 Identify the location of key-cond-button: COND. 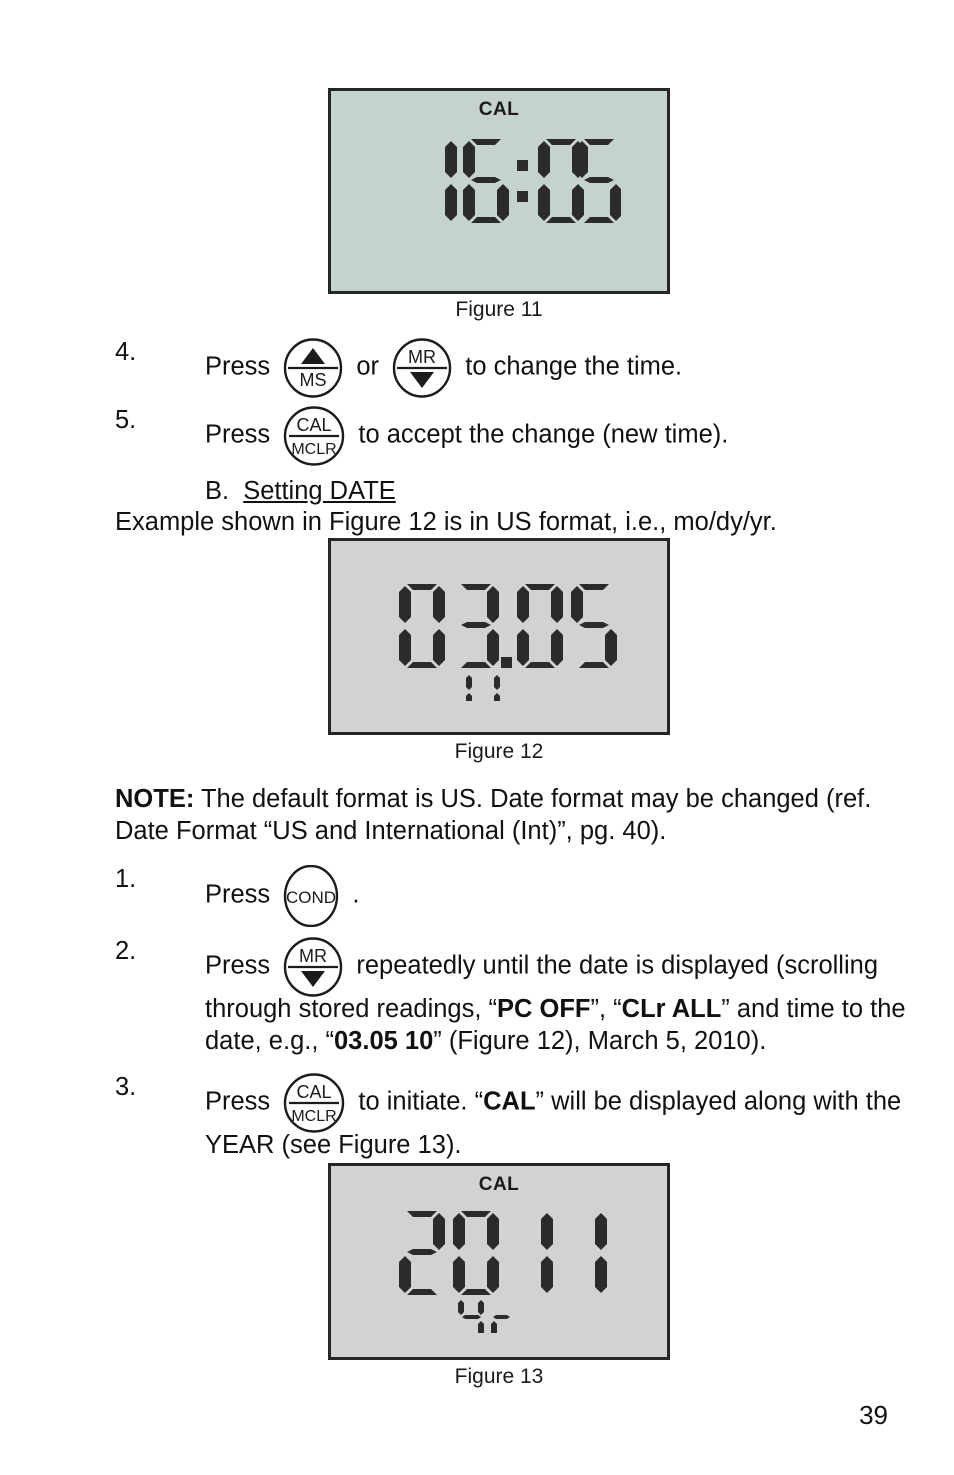
(311, 896).